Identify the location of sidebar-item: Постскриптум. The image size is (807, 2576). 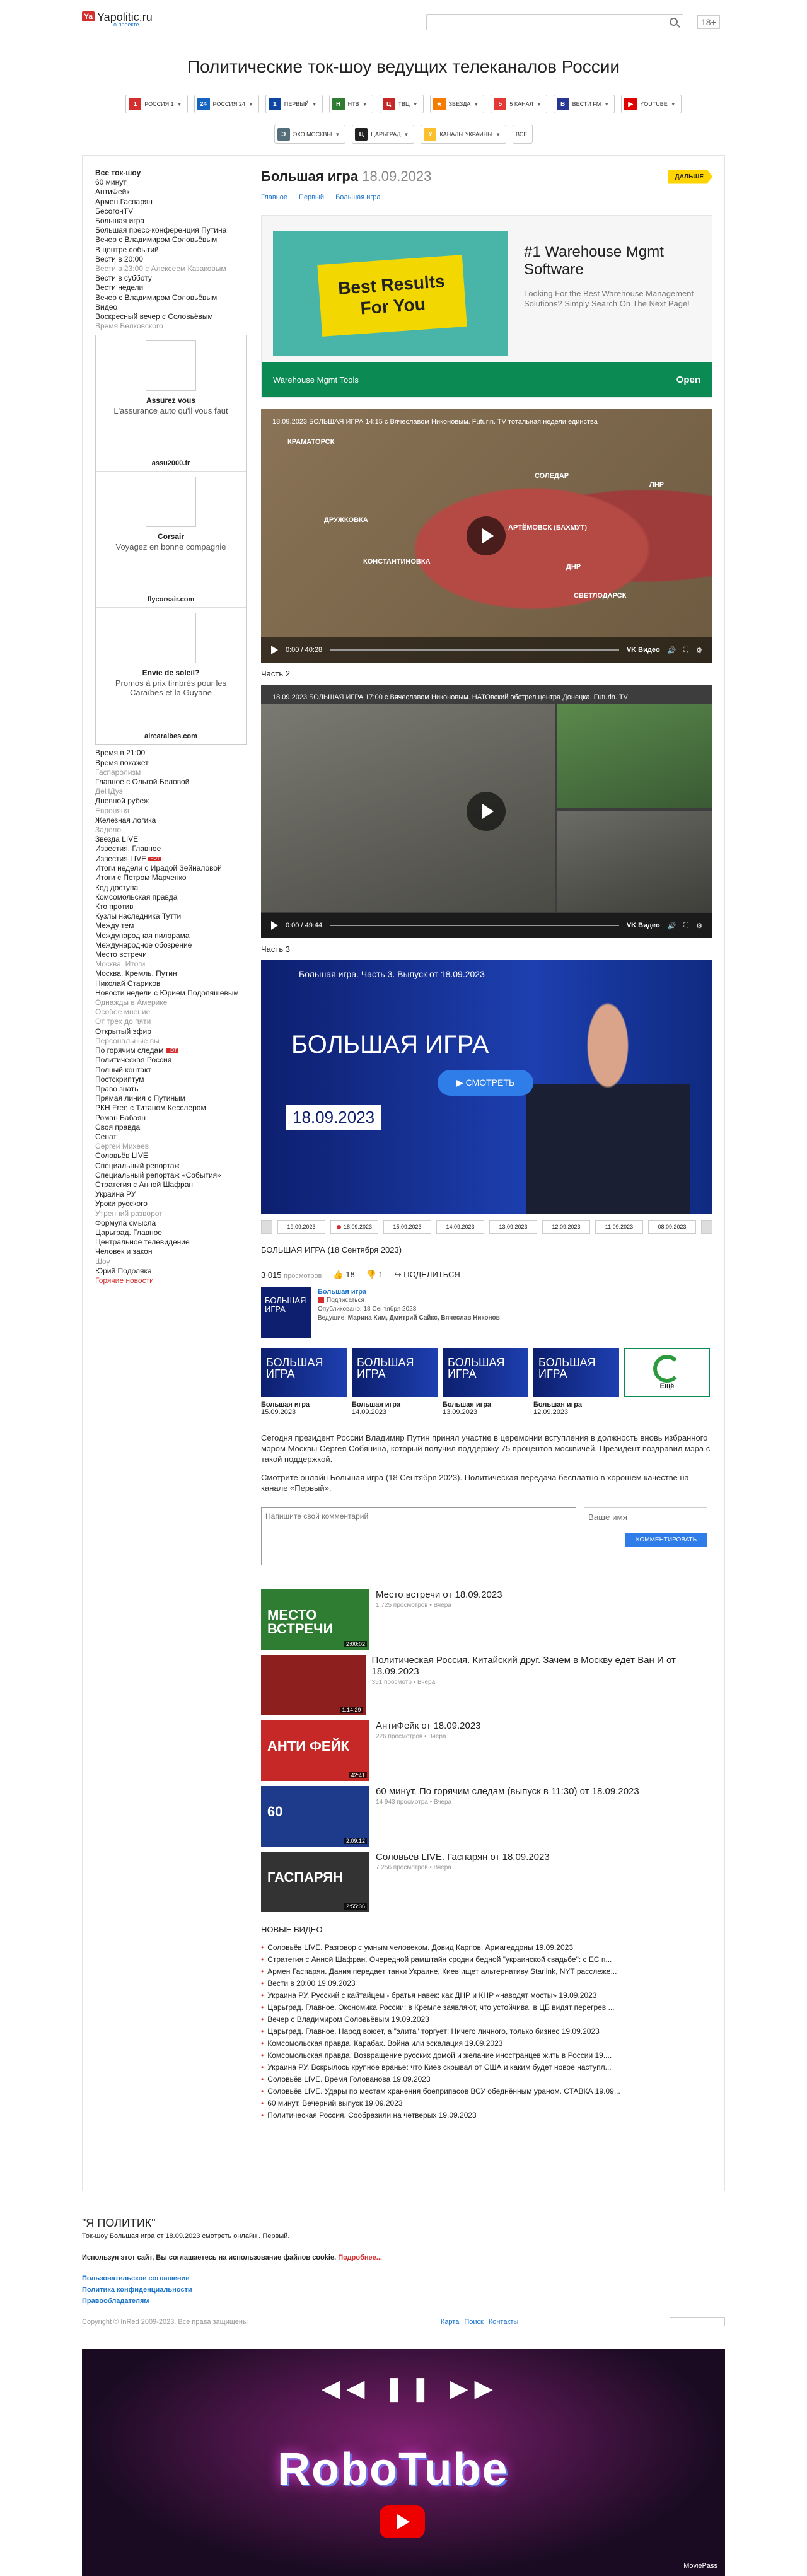
(171, 1079).